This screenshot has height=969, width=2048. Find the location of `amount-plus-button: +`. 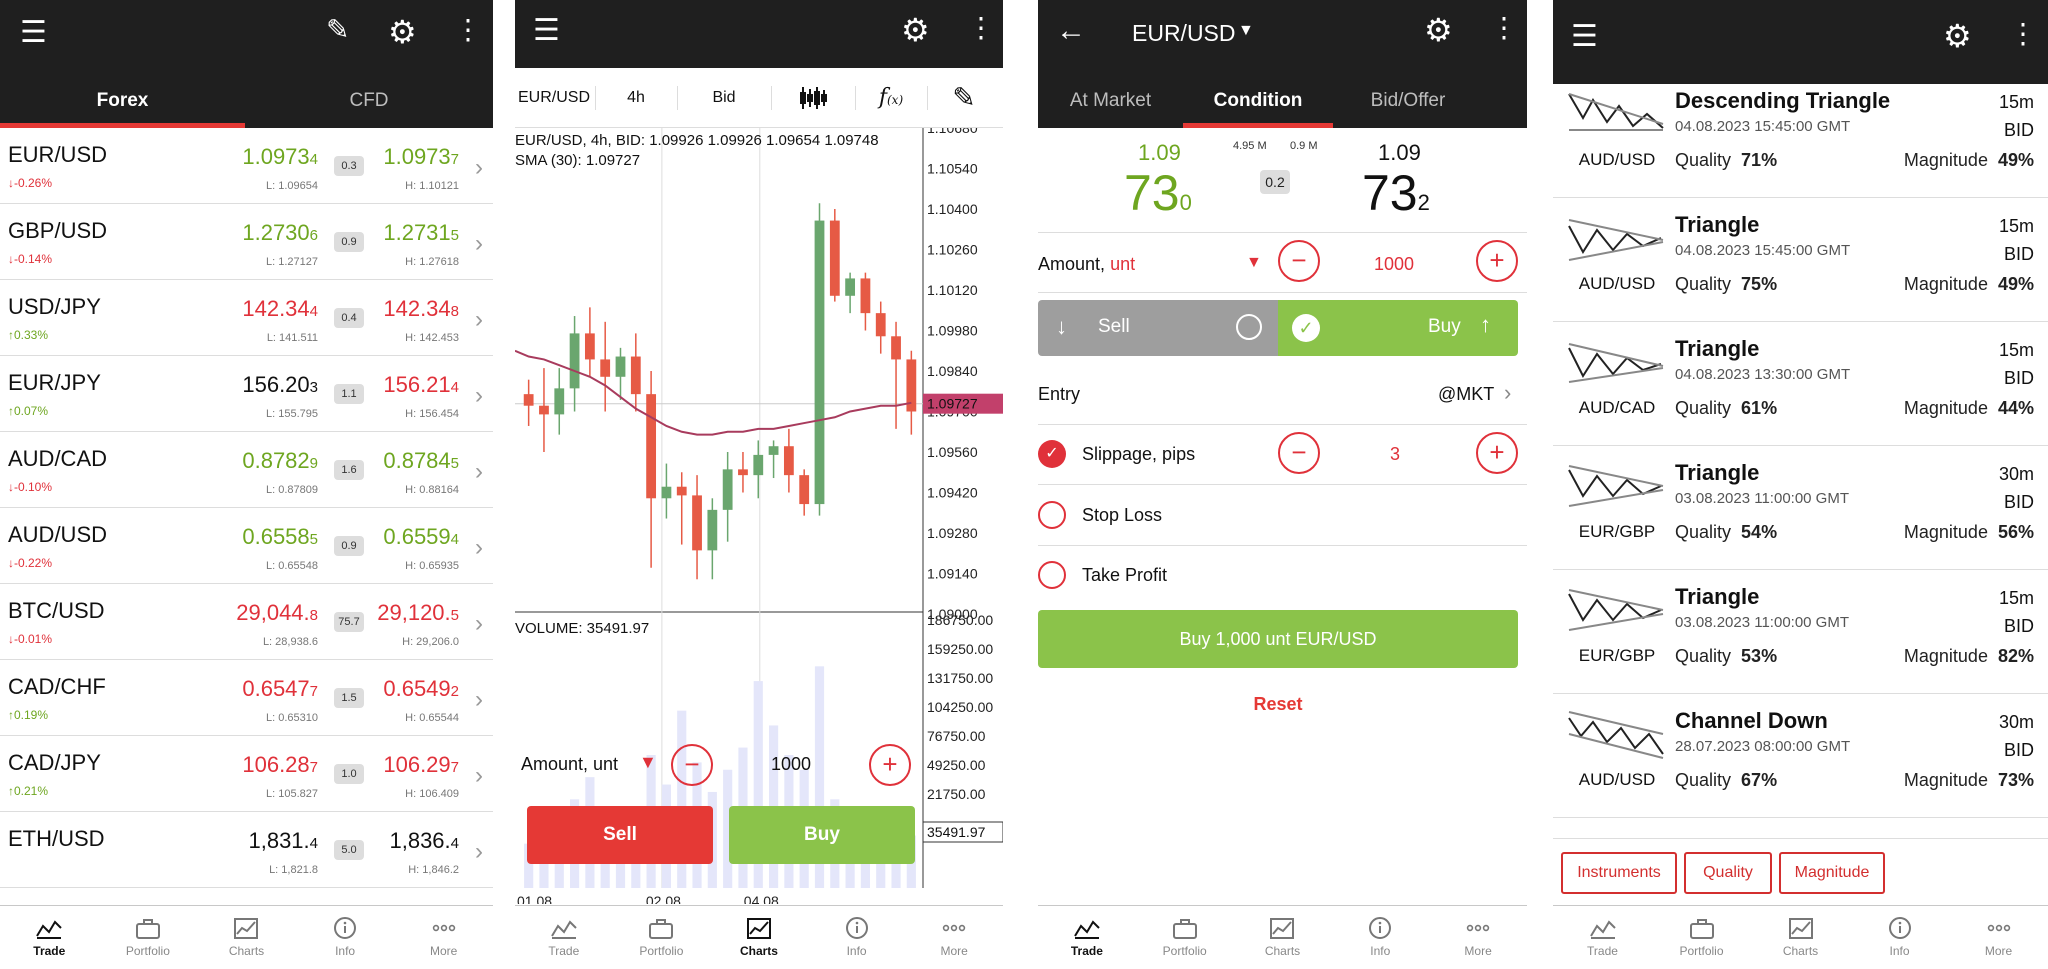

amount-plus-button: + is located at coordinates (890, 765).